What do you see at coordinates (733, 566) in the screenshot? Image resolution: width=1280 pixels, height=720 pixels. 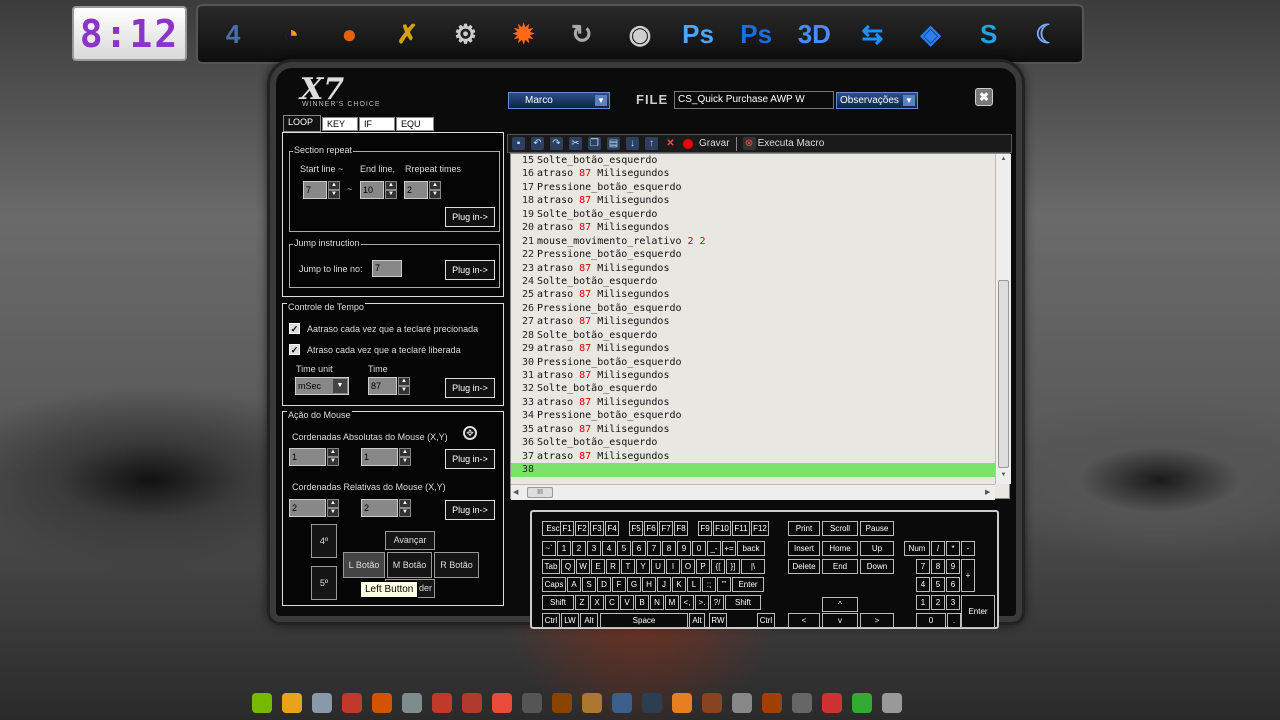 I see `key-2-12: }]` at bounding box center [733, 566].